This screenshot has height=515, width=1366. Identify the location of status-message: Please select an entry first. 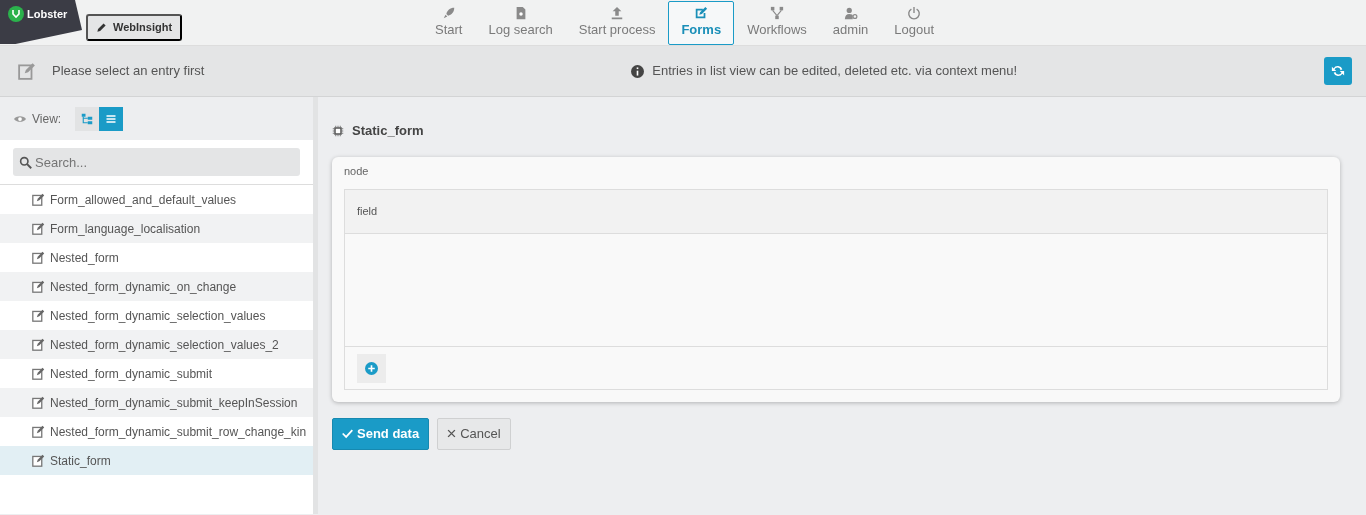
(128, 71).